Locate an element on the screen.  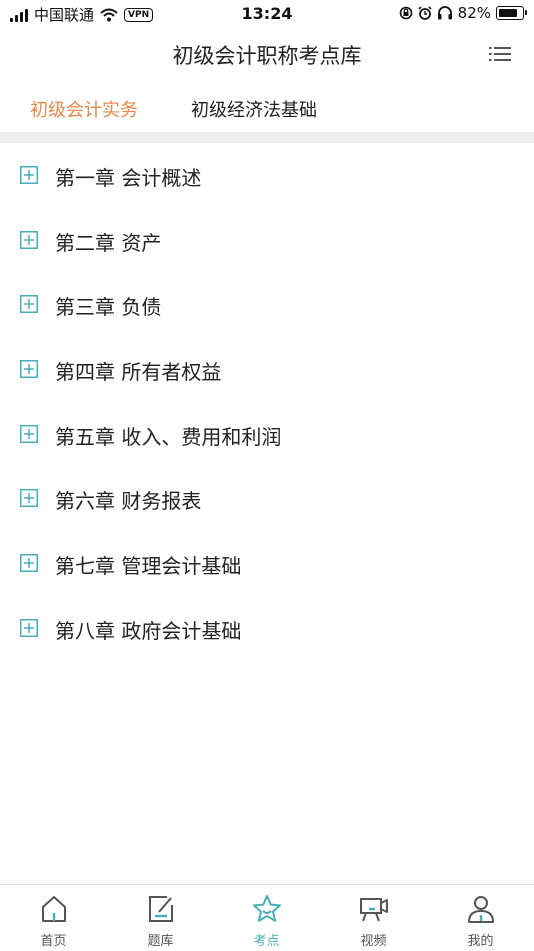
chapter-item: 第一章 会计概述 is located at coordinates (267, 175).